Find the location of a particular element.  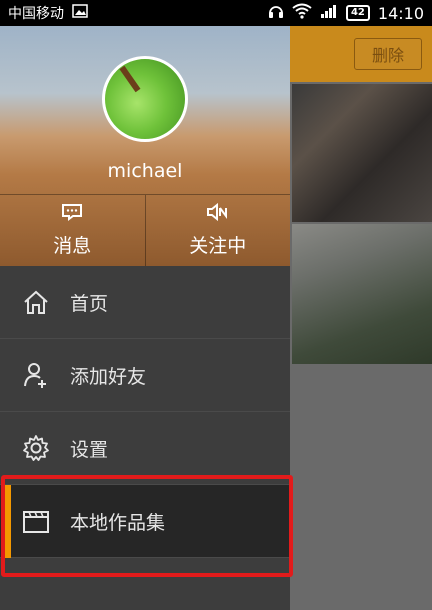

menu-item-home: 首页 is located at coordinates (145, 302).